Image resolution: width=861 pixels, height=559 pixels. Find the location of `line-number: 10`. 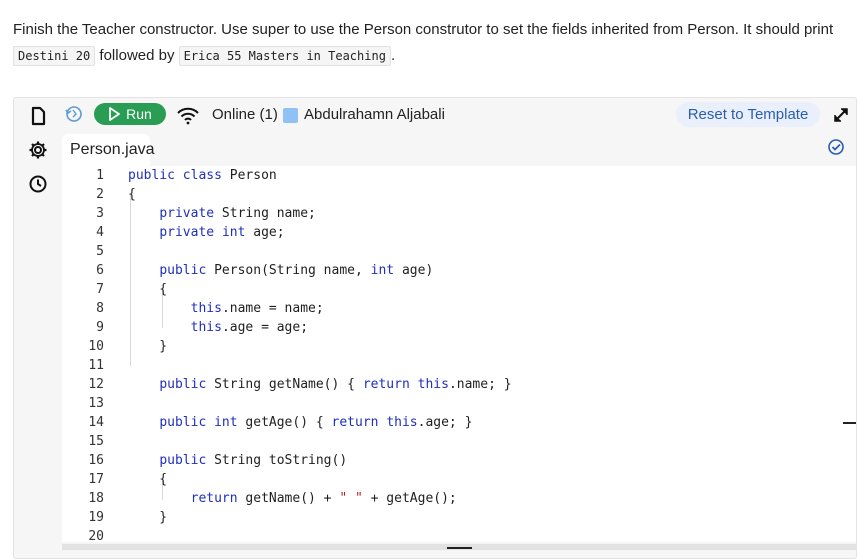

line-number: 10 is located at coordinates (96, 346).